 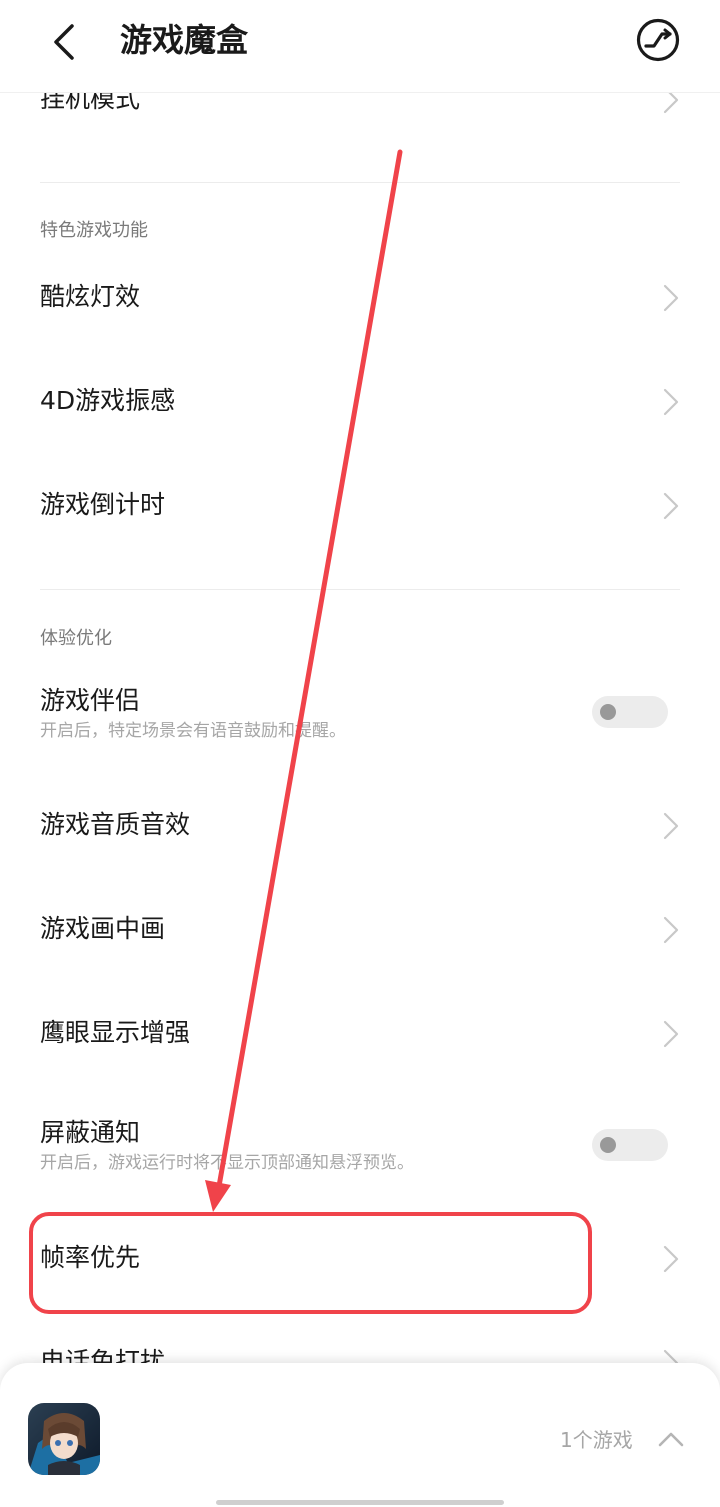 I want to click on row-block-notify: 屏蔽通知 开启后，游戏运行时将不显示顶部通知悬浮预览。, so click(x=360, y=1146).